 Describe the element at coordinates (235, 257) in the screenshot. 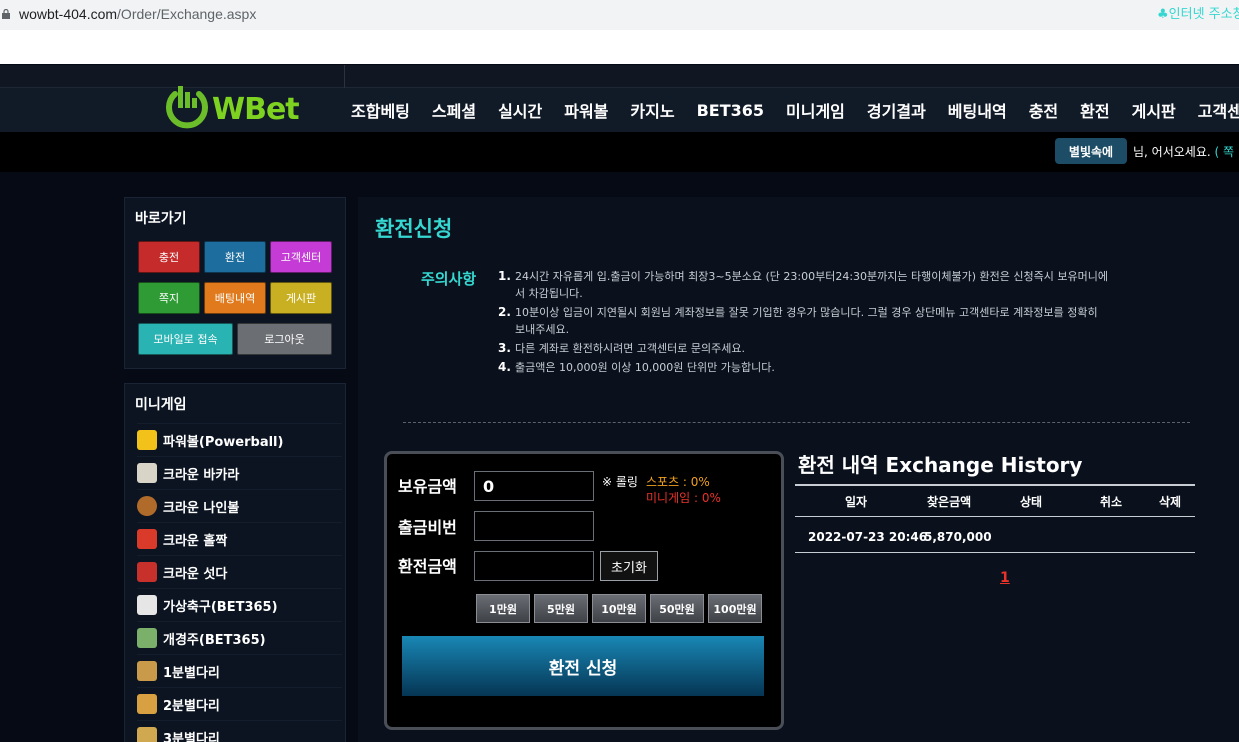

I see `quick-exchange-button: 환전` at that location.